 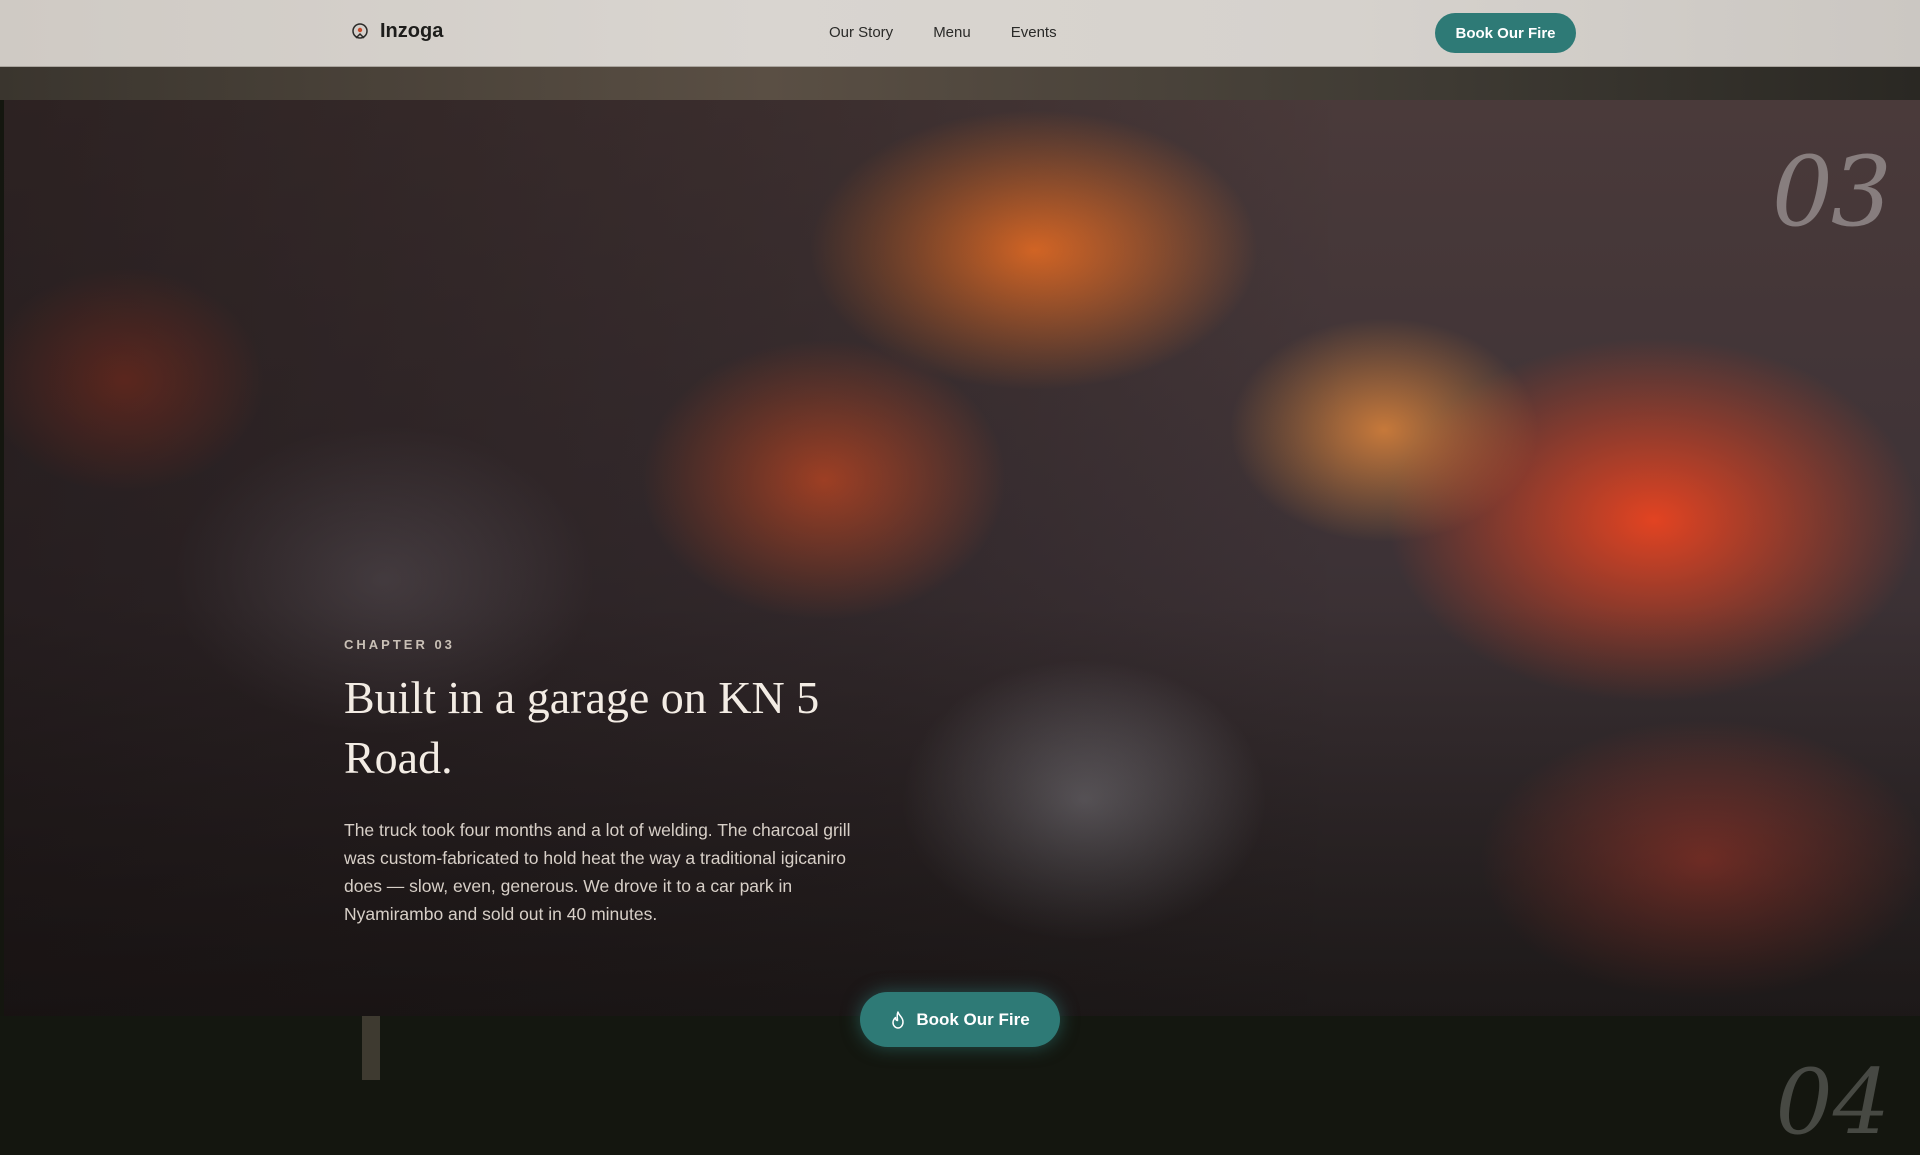 I want to click on nav-links: Our Story Menu Events, so click(x=943, y=32).